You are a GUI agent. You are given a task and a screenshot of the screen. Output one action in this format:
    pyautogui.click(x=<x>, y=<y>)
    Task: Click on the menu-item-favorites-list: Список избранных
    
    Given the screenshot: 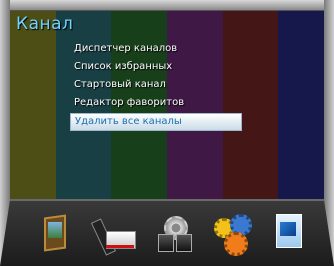 What is the action you would take?
    pyautogui.click(x=156, y=67)
    